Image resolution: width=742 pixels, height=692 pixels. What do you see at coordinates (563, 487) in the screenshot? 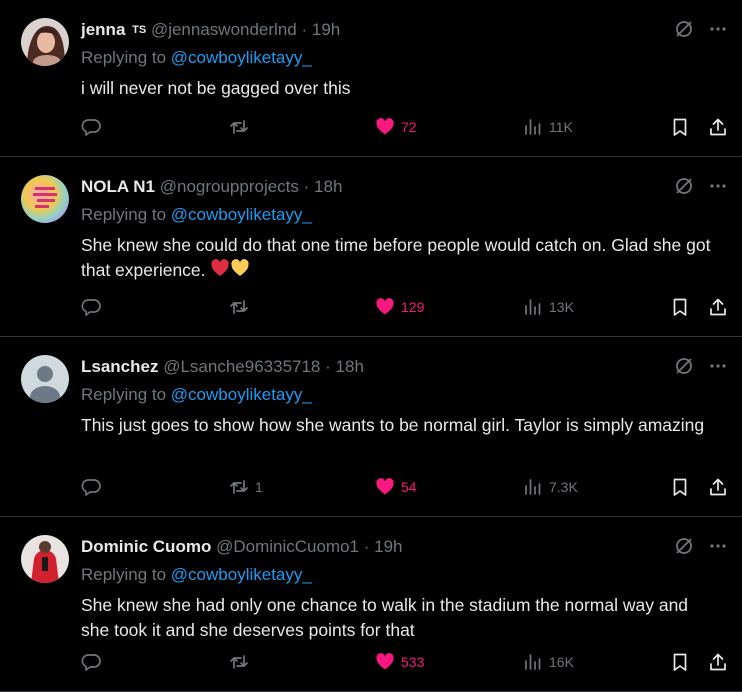
I see `view-count: 7.3K` at bounding box center [563, 487].